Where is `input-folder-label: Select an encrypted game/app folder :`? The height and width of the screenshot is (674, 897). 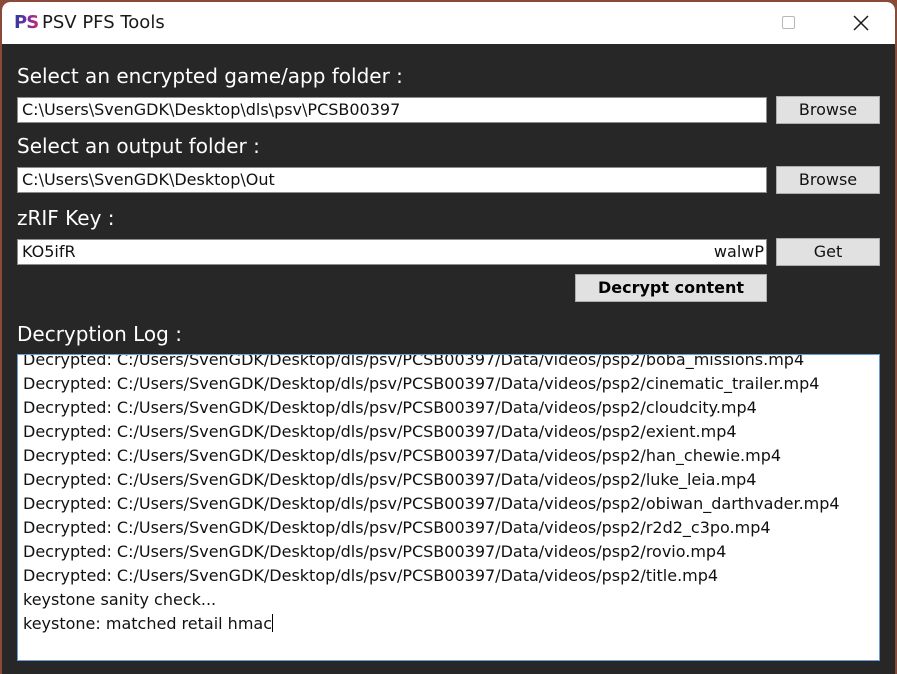
input-folder-label: Select an encrypted game/app folder : is located at coordinates (210, 76).